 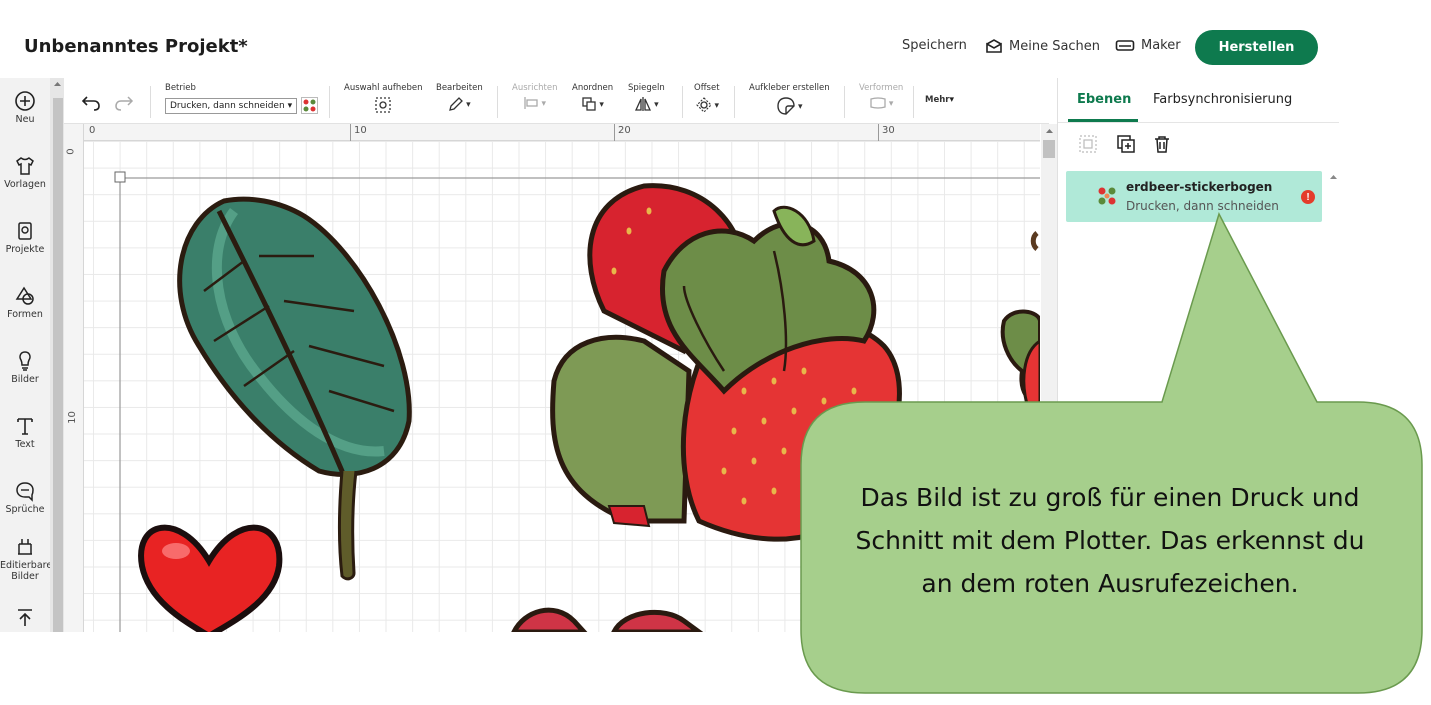 What do you see at coordinates (607, 619) in the screenshot?
I see `cherries-sticker` at bounding box center [607, 619].